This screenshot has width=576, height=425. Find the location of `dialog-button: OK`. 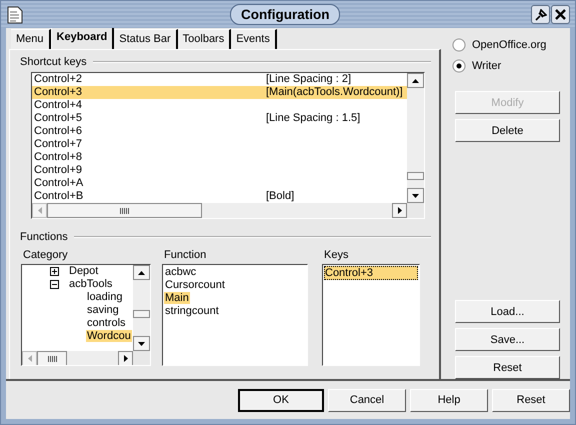

dialog-button: OK is located at coordinates (281, 400).